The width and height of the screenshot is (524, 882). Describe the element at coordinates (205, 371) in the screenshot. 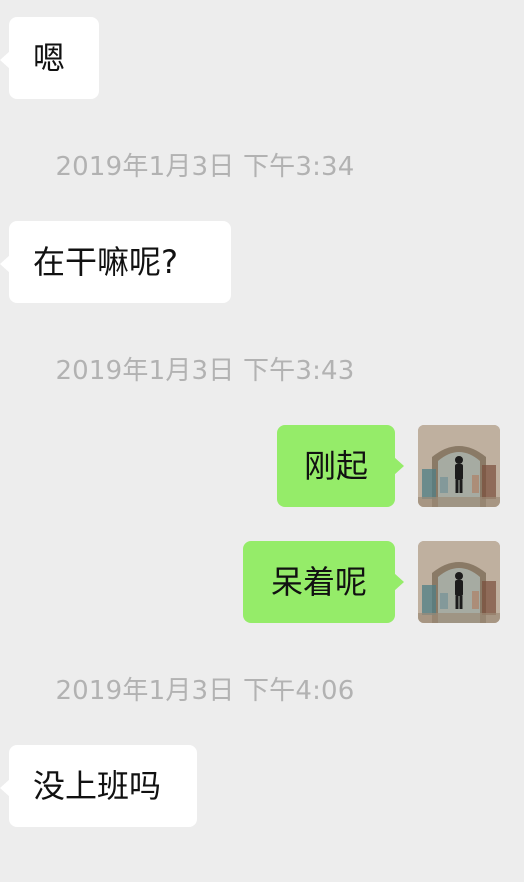

I see `message-timestamp: 2019年1月3日 下午3:43` at that location.